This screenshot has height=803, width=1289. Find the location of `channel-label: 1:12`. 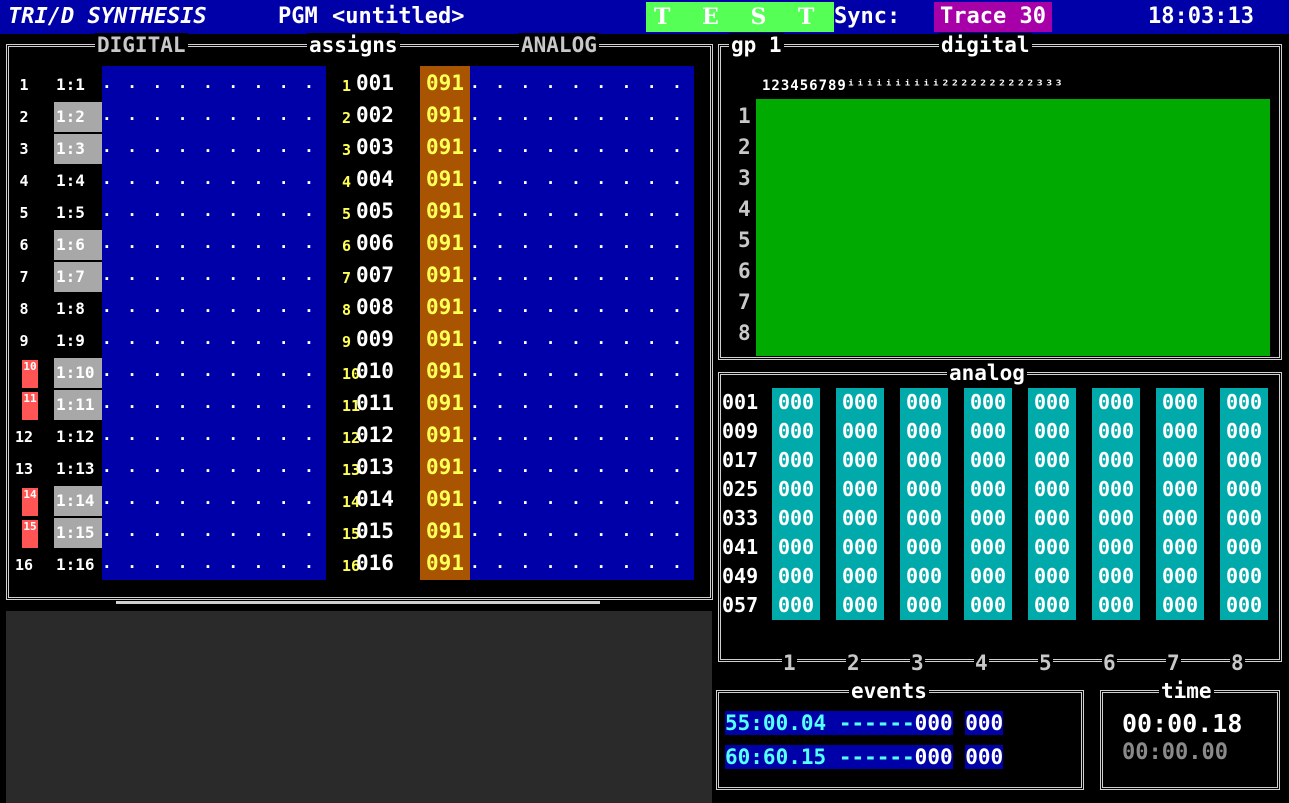

channel-label: 1:12 is located at coordinates (78, 437).